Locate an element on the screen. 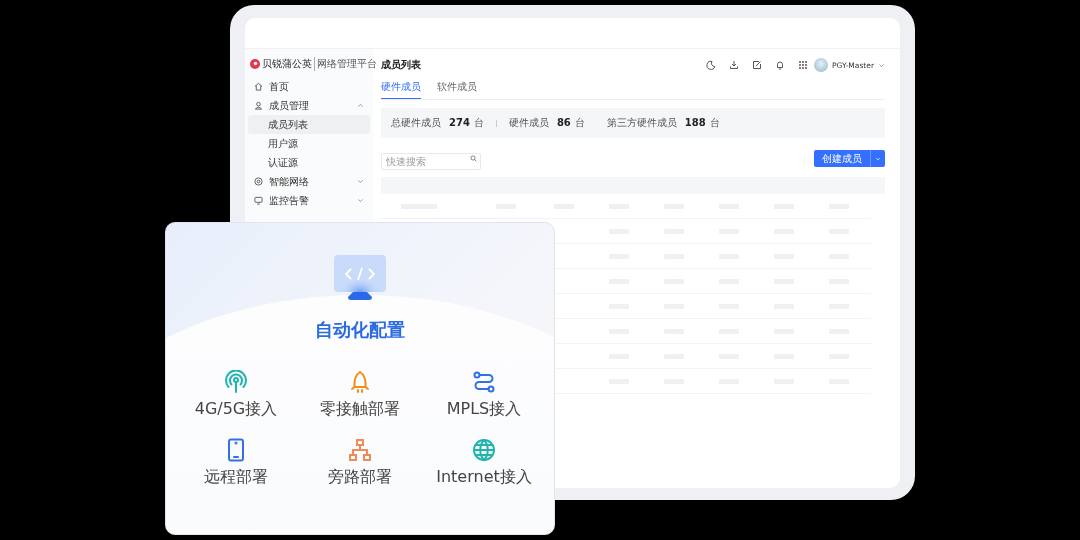 The width and height of the screenshot is (1080, 540). stat-value: 188 is located at coordinates (695, 122).